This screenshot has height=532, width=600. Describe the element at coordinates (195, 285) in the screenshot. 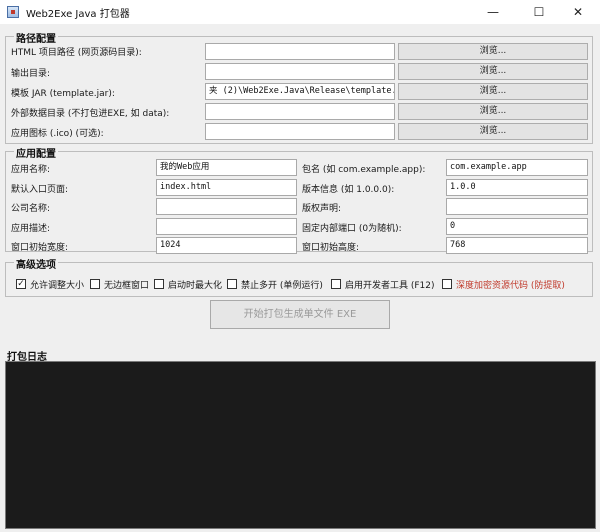

I see `start-maximized-label: 启动时最大化` at that location.